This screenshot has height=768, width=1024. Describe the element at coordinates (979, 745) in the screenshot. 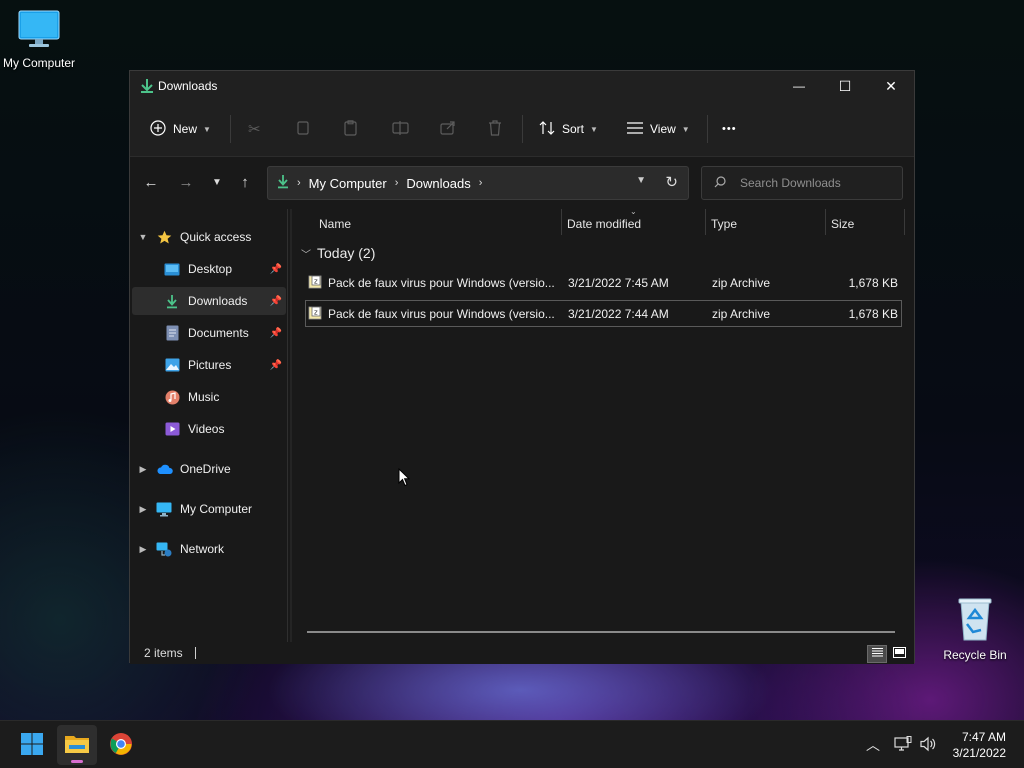

I see `clock: 7:47 AM 3/21/2022` at that location.